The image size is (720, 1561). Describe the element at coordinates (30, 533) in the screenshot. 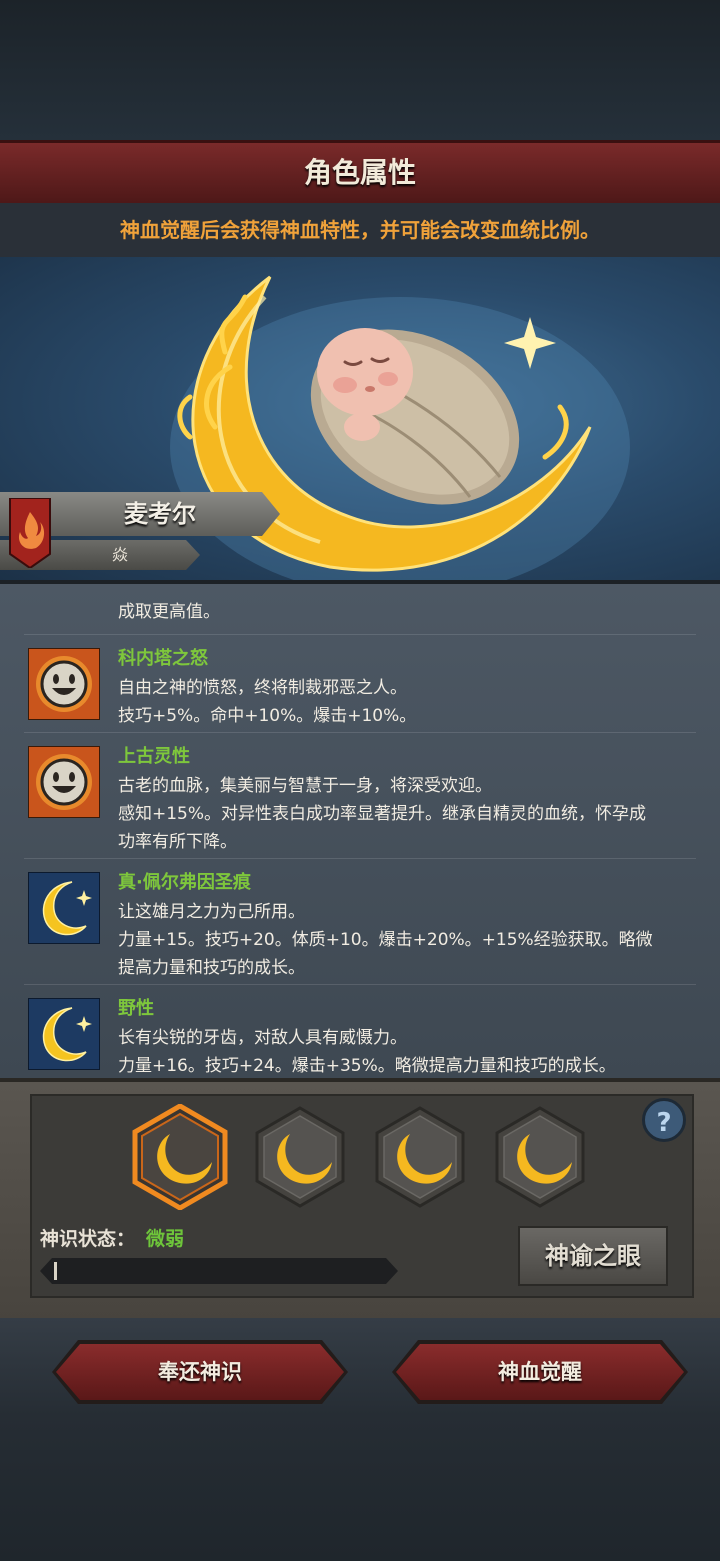

I see `flame-banner-icon` at that location.